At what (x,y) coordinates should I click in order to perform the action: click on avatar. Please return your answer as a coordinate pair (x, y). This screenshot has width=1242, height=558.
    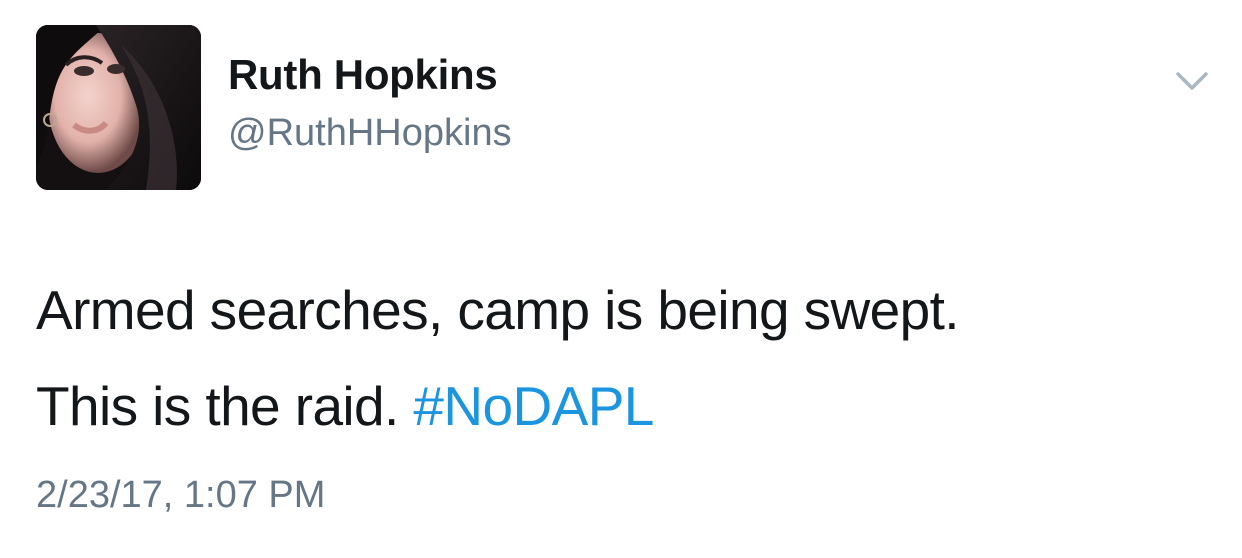
    Looking at the image, I should click on (118, 107).